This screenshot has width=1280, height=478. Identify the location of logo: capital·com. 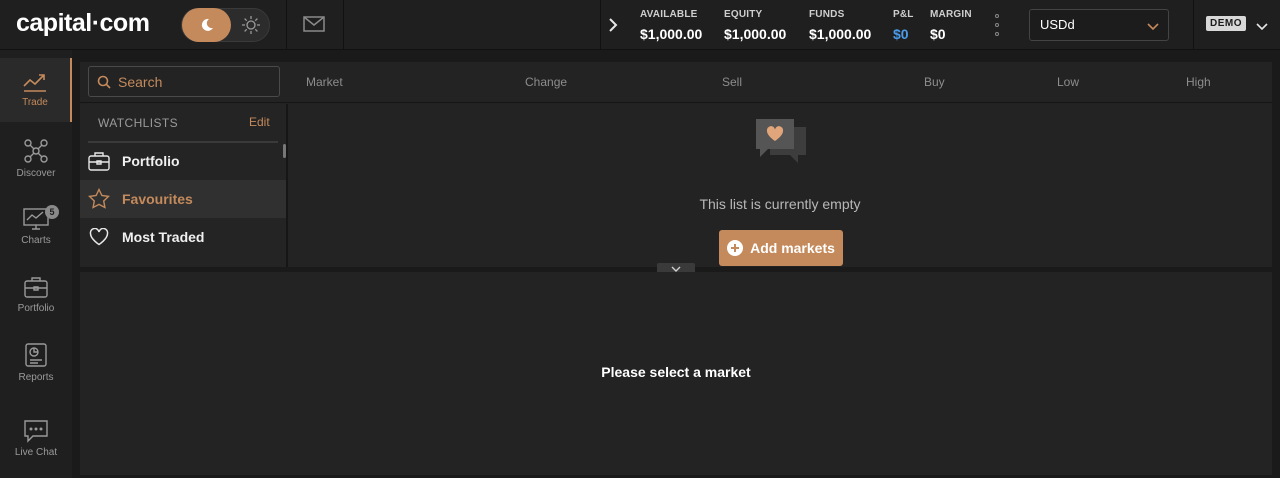
(83, 23).